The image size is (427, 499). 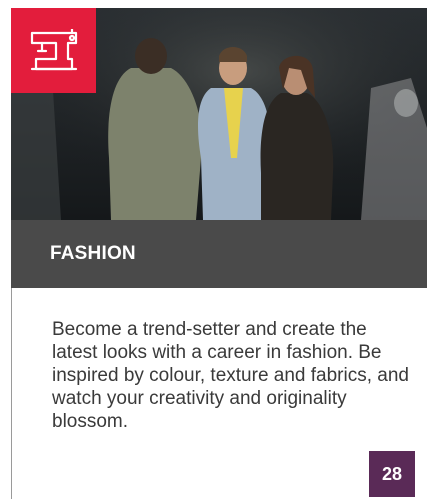 What do you see at coordinates (11, 393) in the screenshot?
I see `card-left-border` at bounding box center [11, 393].